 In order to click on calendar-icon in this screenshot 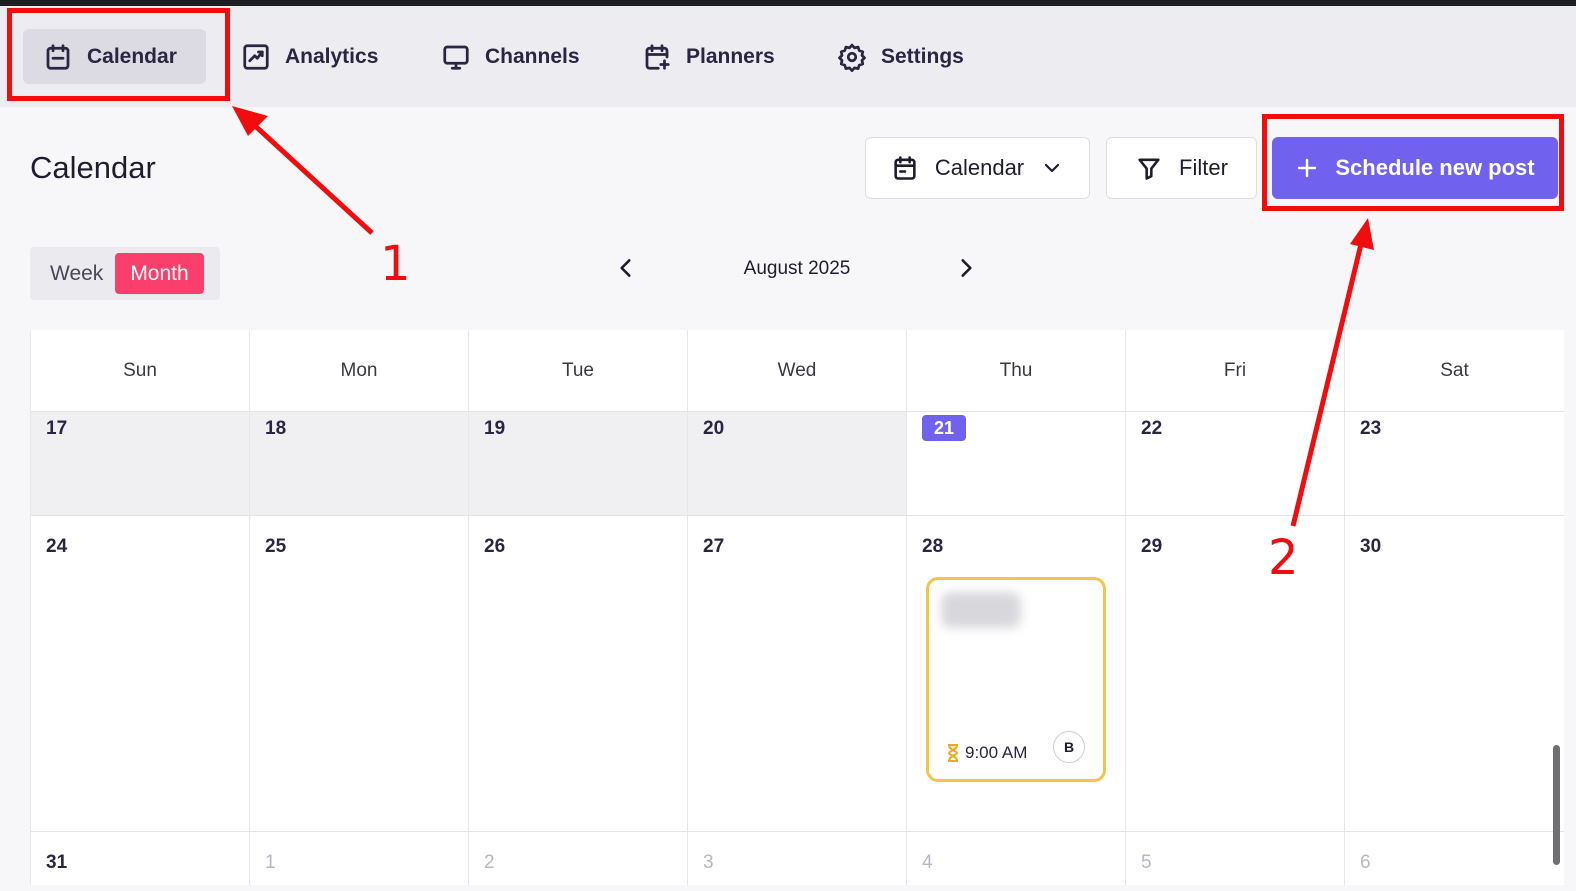, I will do `click(905, 168)`.